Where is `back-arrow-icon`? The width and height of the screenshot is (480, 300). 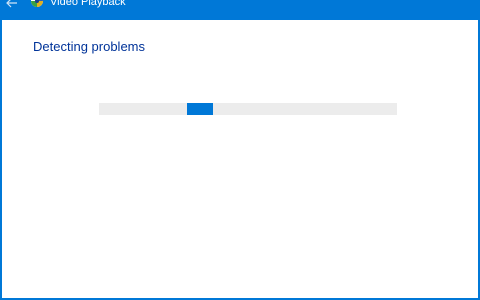
back-arrow-icon is located at coordinates (12, 4).